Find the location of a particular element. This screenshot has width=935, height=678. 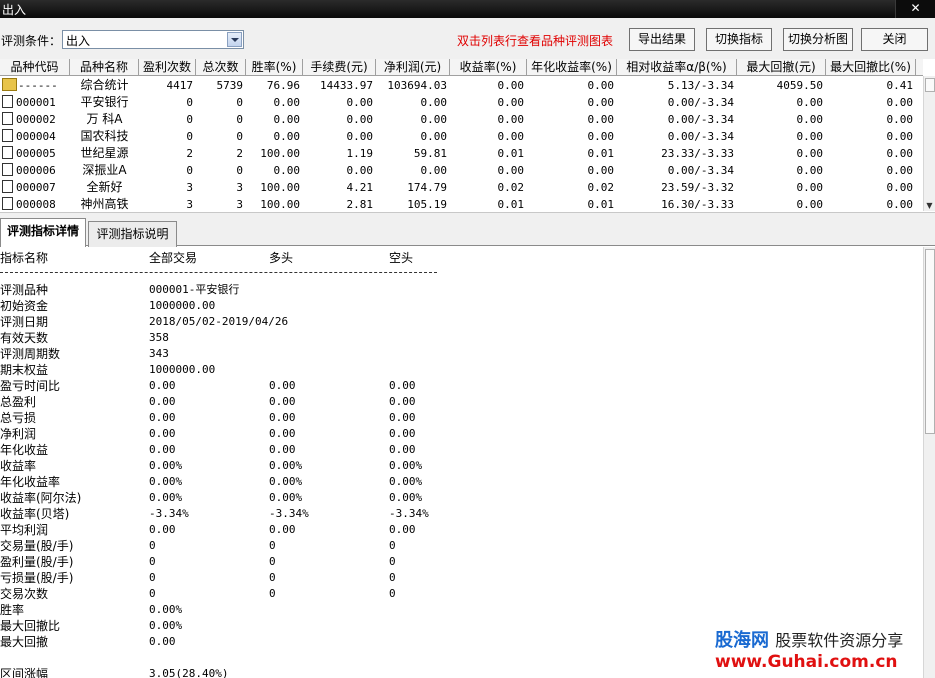

export-button: 导出结果 is located at coordinates (662, 39).